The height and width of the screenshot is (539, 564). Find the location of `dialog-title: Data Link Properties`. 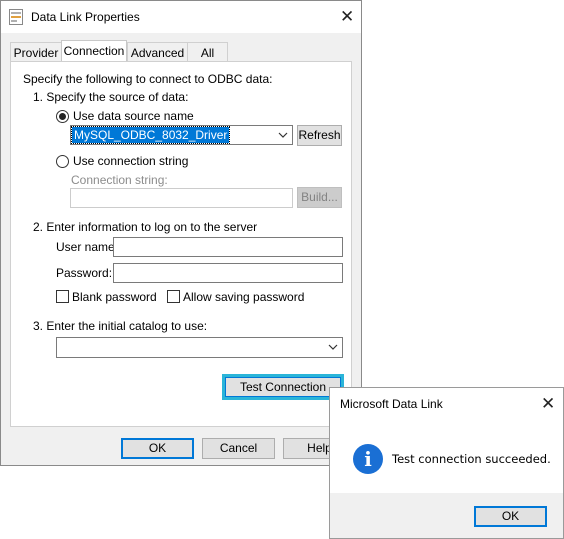

dialog-title: Data Link Properties is located at coordinates (85, 17).